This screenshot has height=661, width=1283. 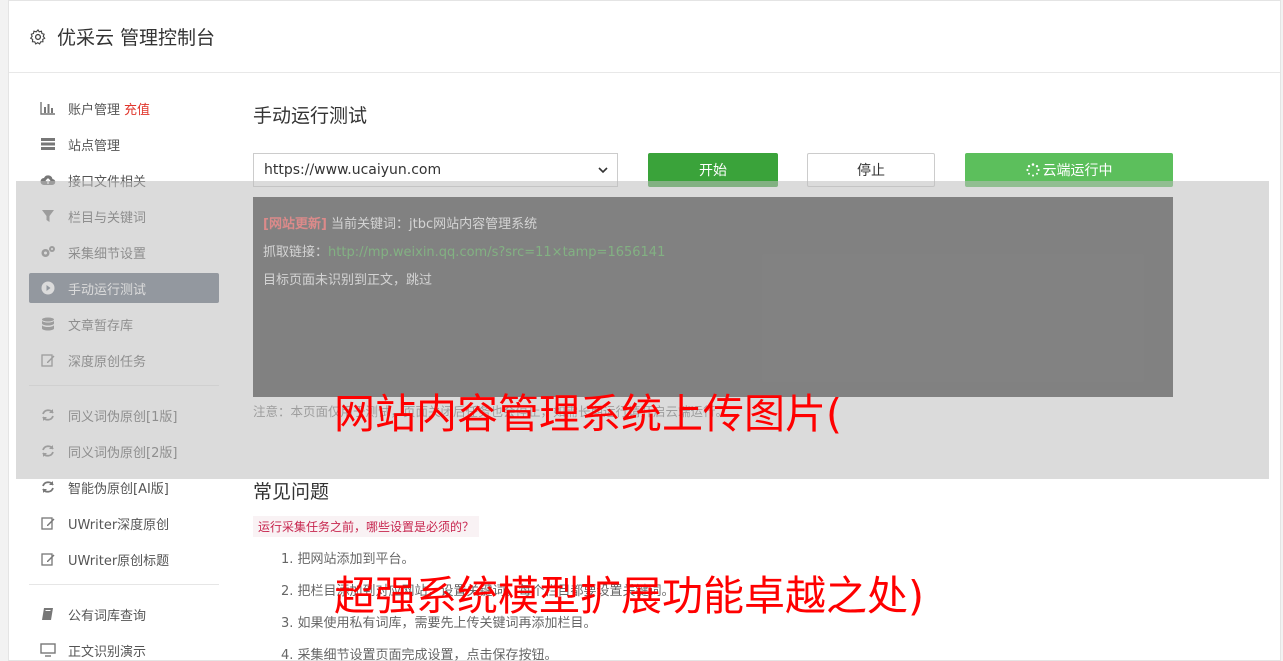 I want to click on sidebar-item-uwriter-title: UWriter原创标题, so click(x=124, y=559).